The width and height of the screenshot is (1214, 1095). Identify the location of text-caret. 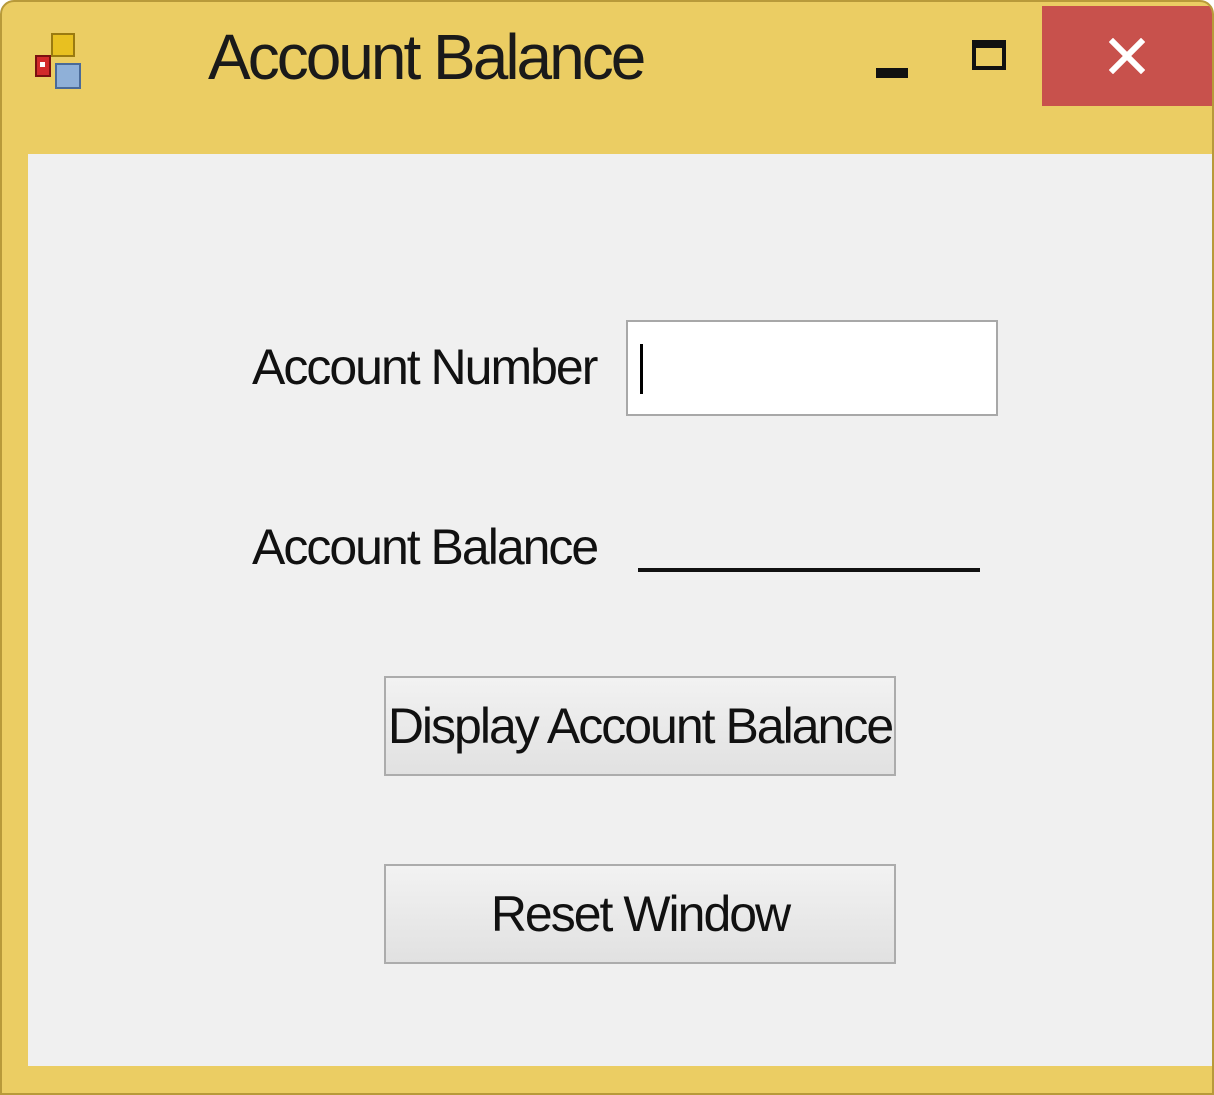
(641, 369).